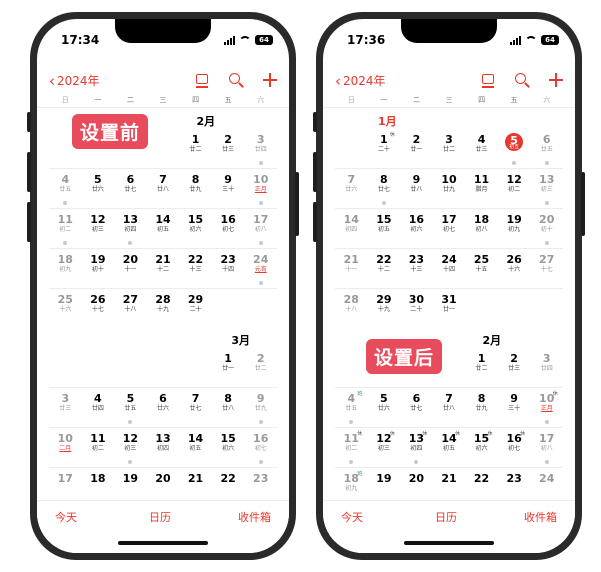  Describe the element at coordinates (384, 228) in the screenshot. I see `day-cell: 15 初五` at that location.